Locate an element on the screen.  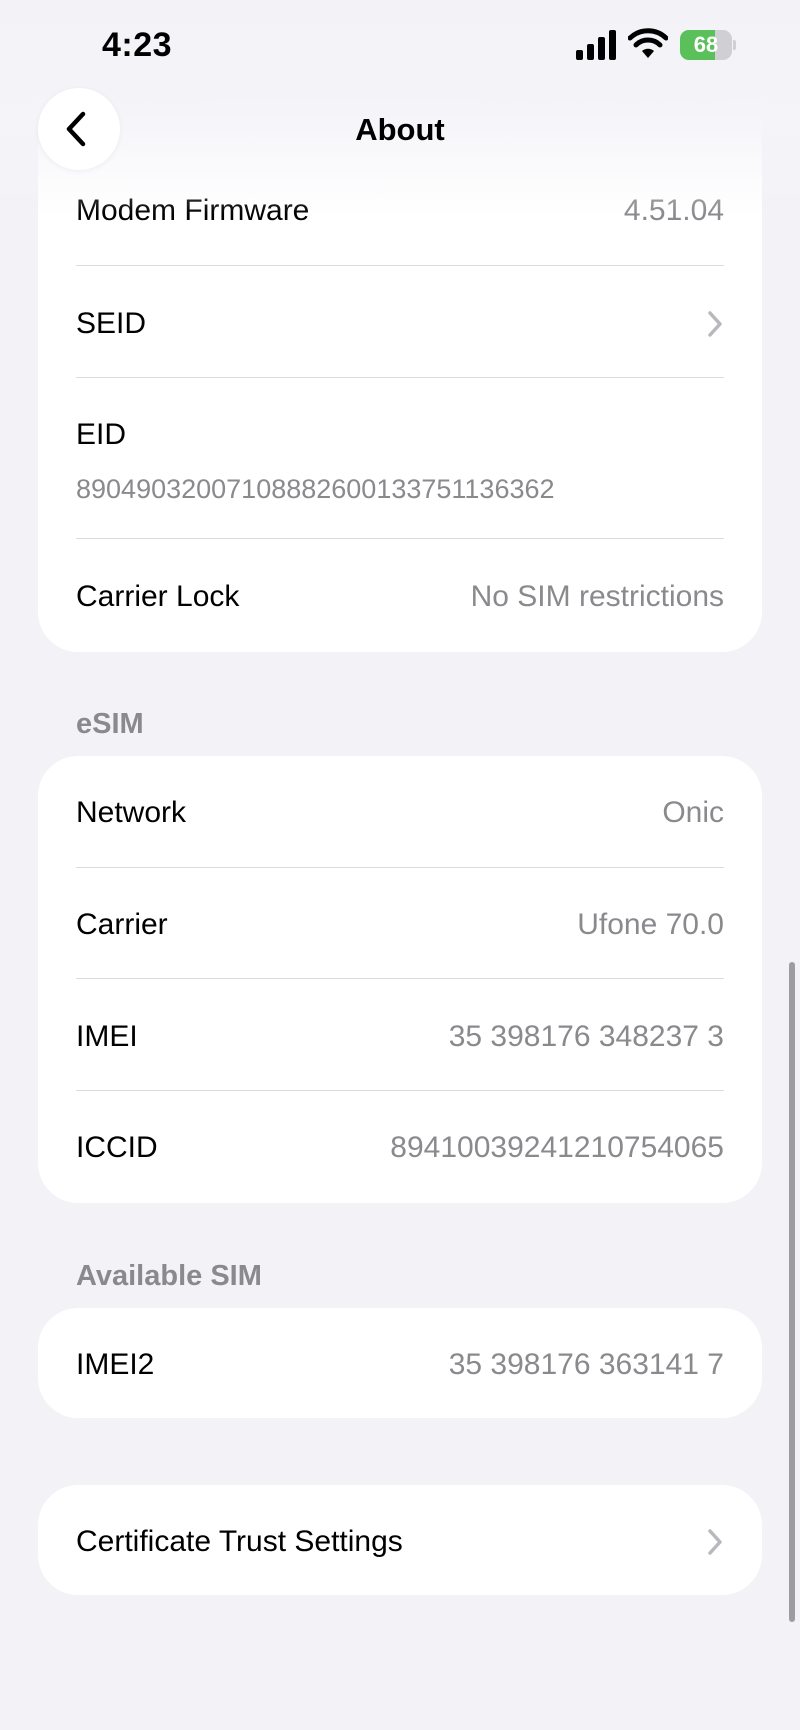
modem-firmware-label: Modem Firmware is located at coordinates (193, 210).